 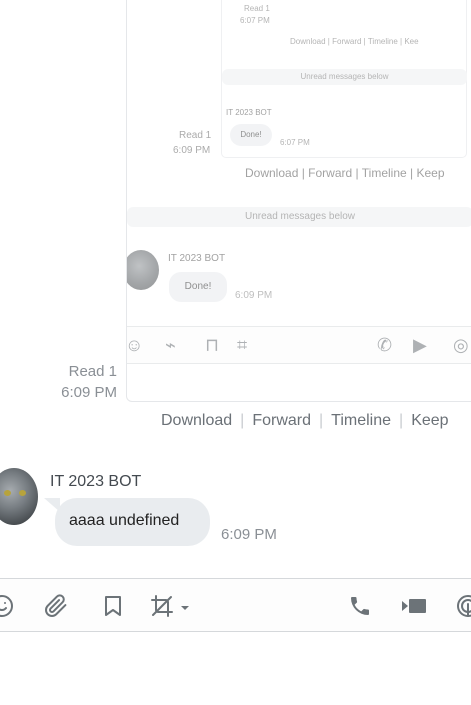 I want to click on forward-link: Forward, so click(x=281, y=420).